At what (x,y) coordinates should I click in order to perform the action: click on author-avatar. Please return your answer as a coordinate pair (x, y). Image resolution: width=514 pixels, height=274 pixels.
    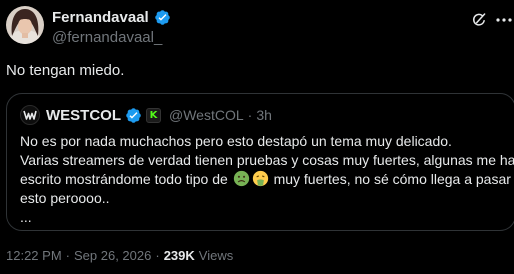
    Looking at the image, I should click on (25, 25).